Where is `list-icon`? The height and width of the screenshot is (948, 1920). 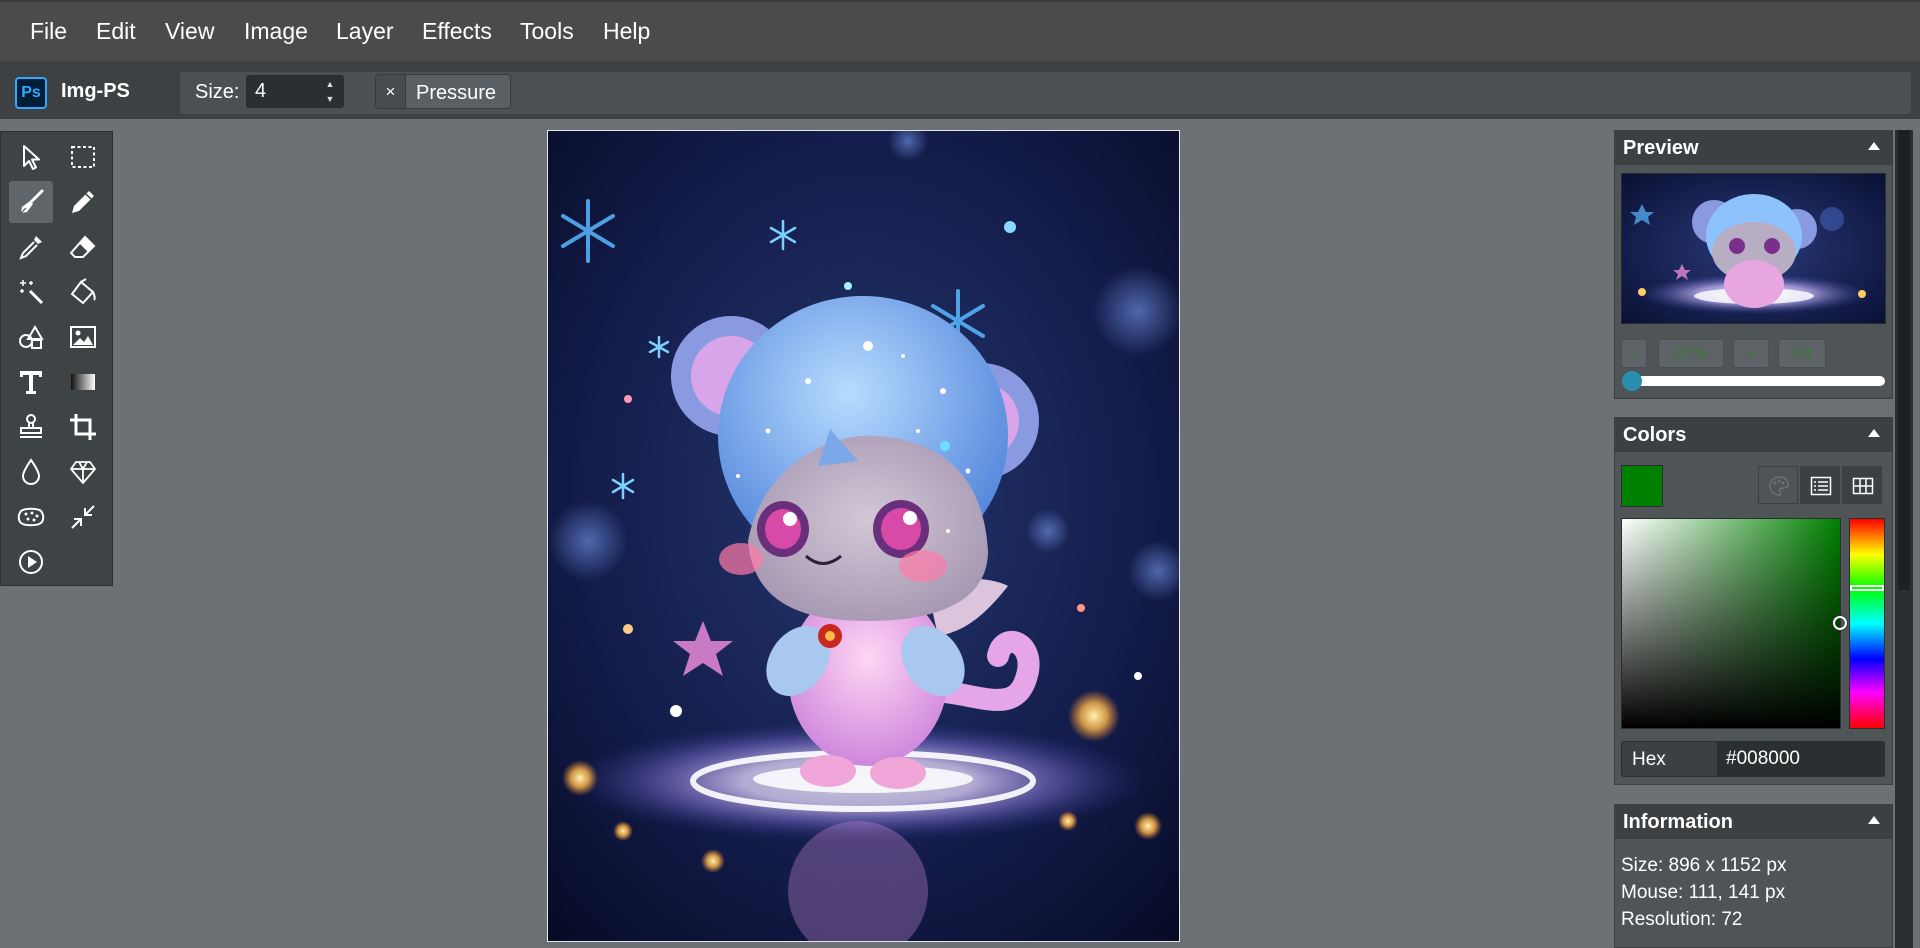 list-icon is located at coordinates (1821, 486).